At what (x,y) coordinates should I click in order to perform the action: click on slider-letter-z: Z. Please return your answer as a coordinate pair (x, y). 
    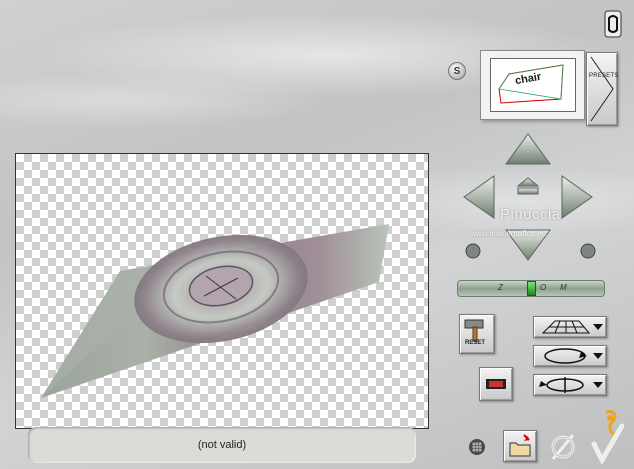
    Looking at the image, I should click on (500, 287).